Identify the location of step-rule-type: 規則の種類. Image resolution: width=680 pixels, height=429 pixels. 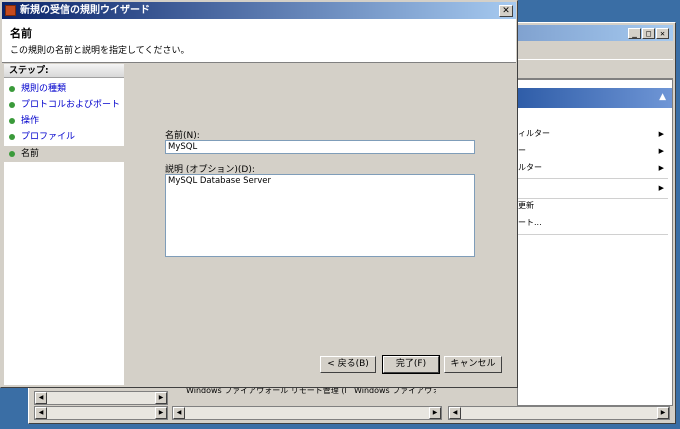
(64, 89).